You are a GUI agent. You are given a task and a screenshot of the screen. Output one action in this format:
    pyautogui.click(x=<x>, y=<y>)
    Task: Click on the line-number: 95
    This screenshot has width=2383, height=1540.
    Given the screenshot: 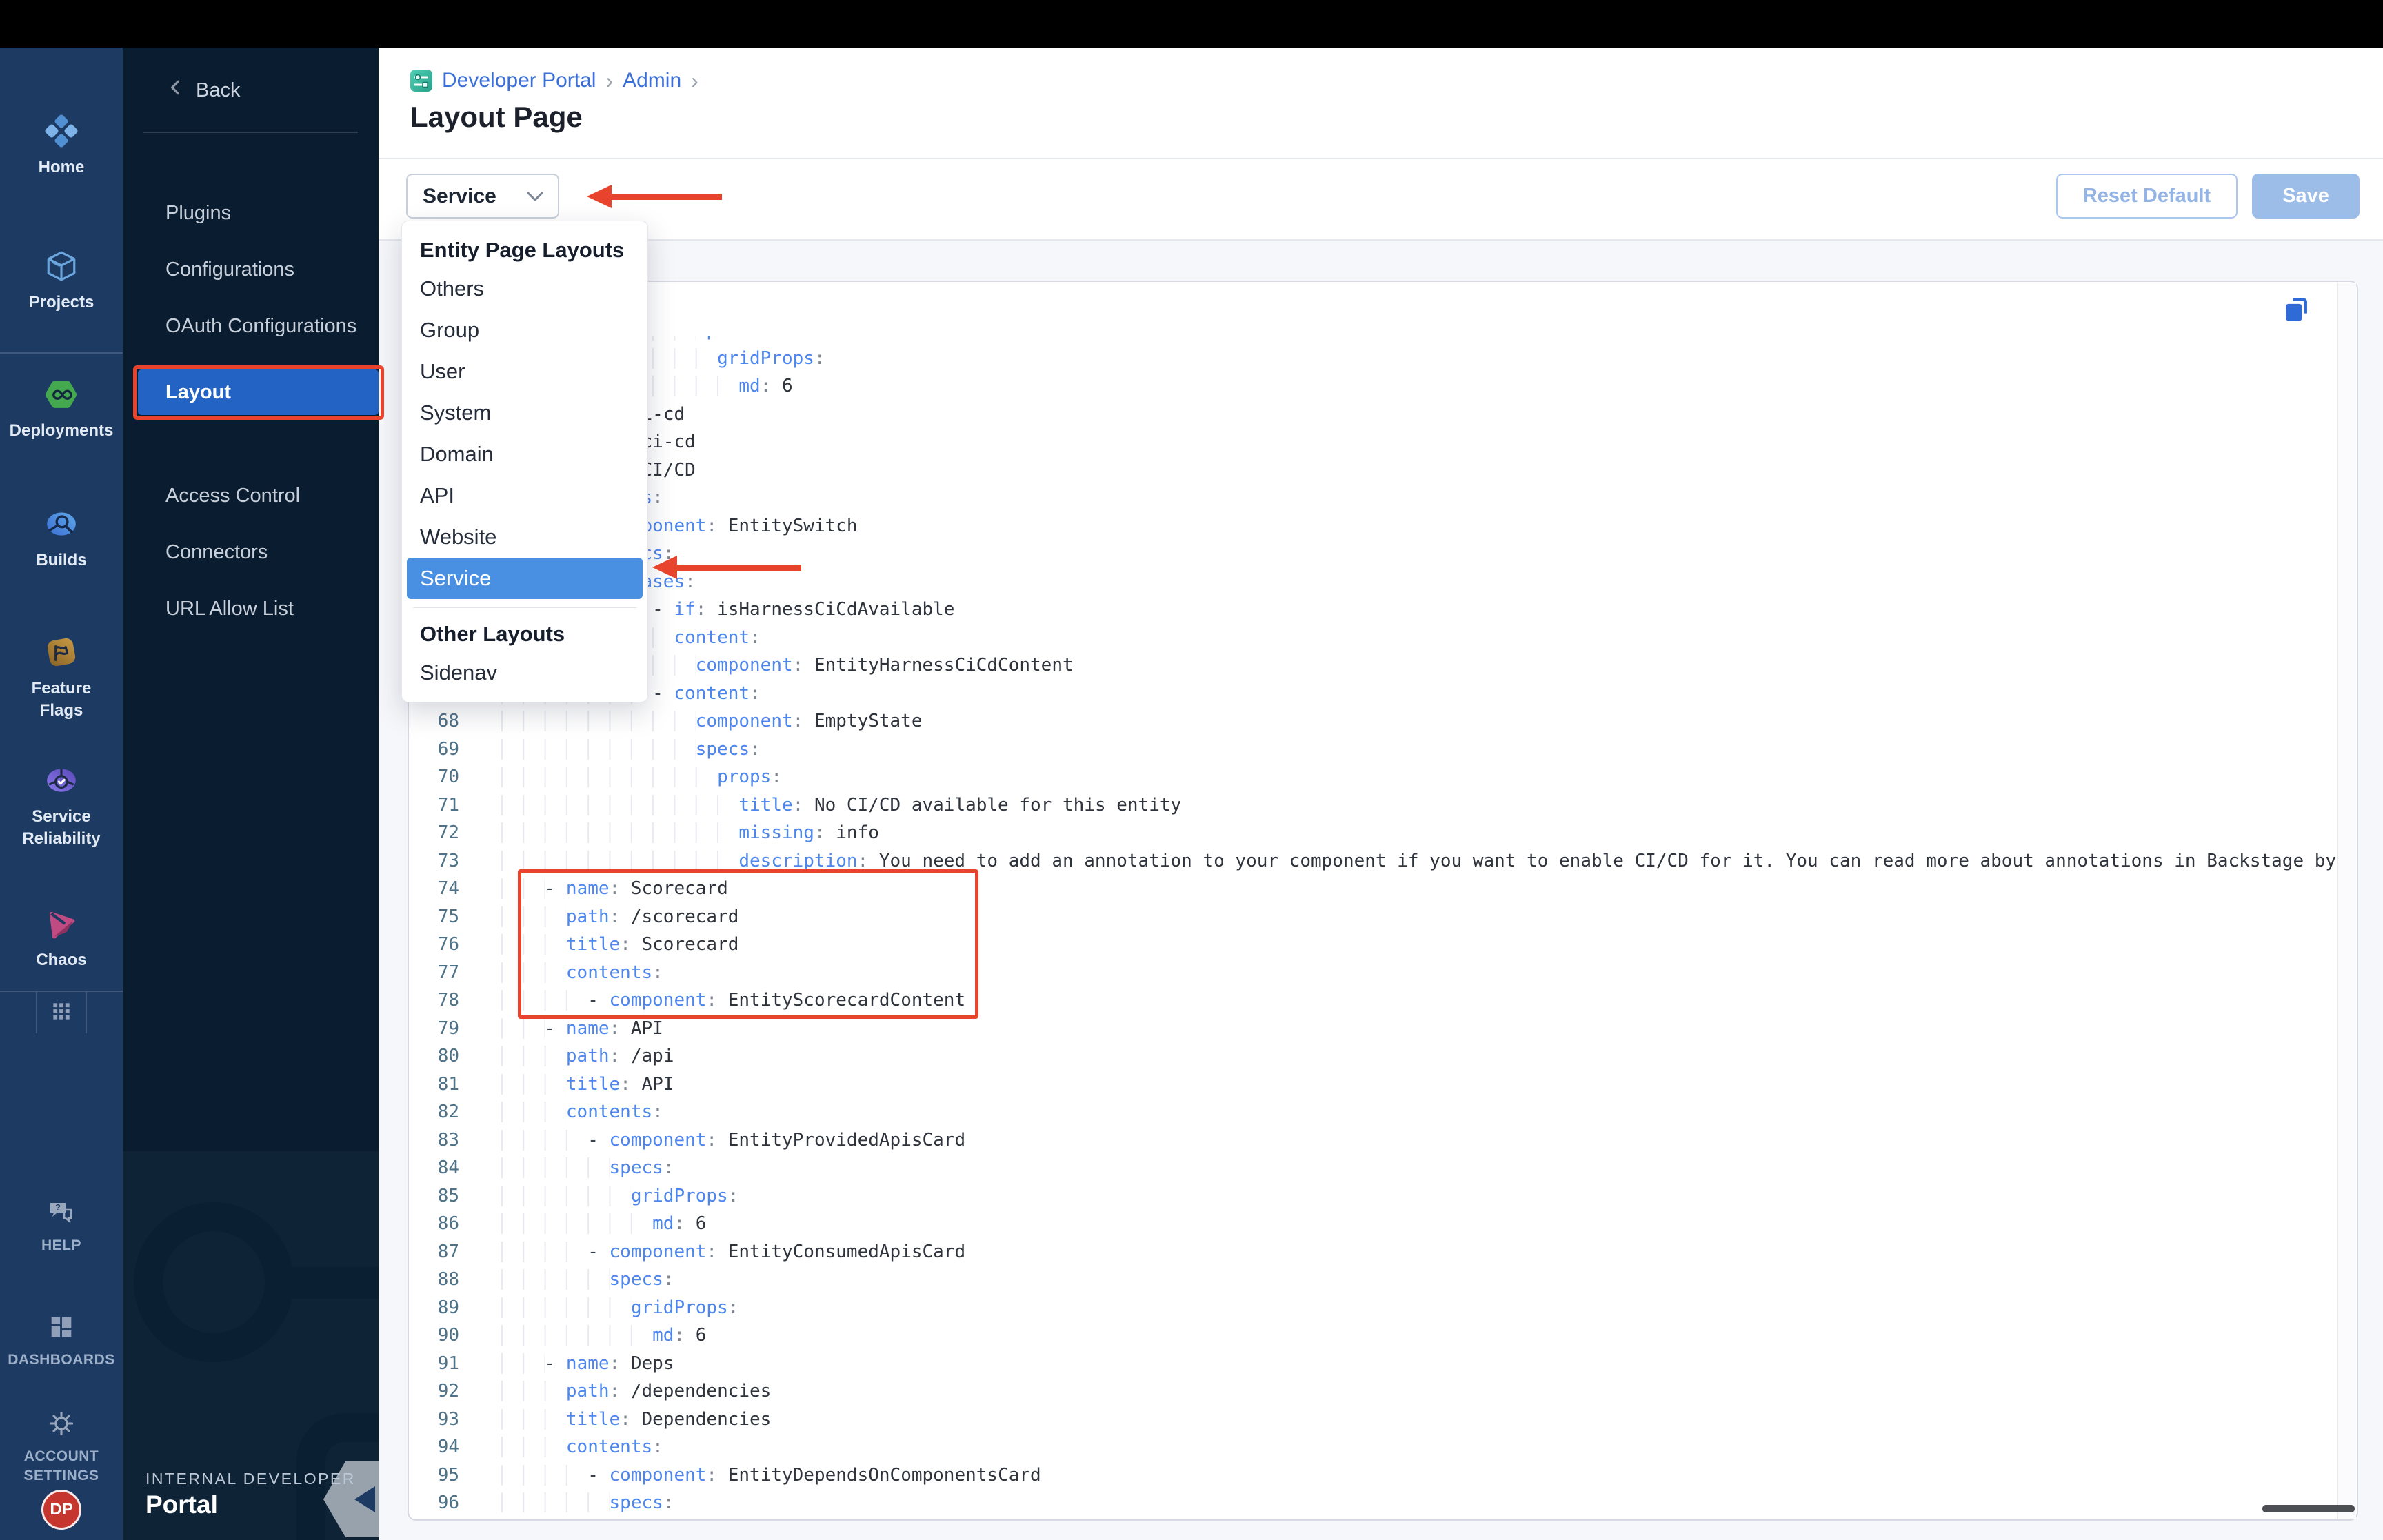 What is the action you would take?
    pyautogui.click(x=448, y=1475)
    